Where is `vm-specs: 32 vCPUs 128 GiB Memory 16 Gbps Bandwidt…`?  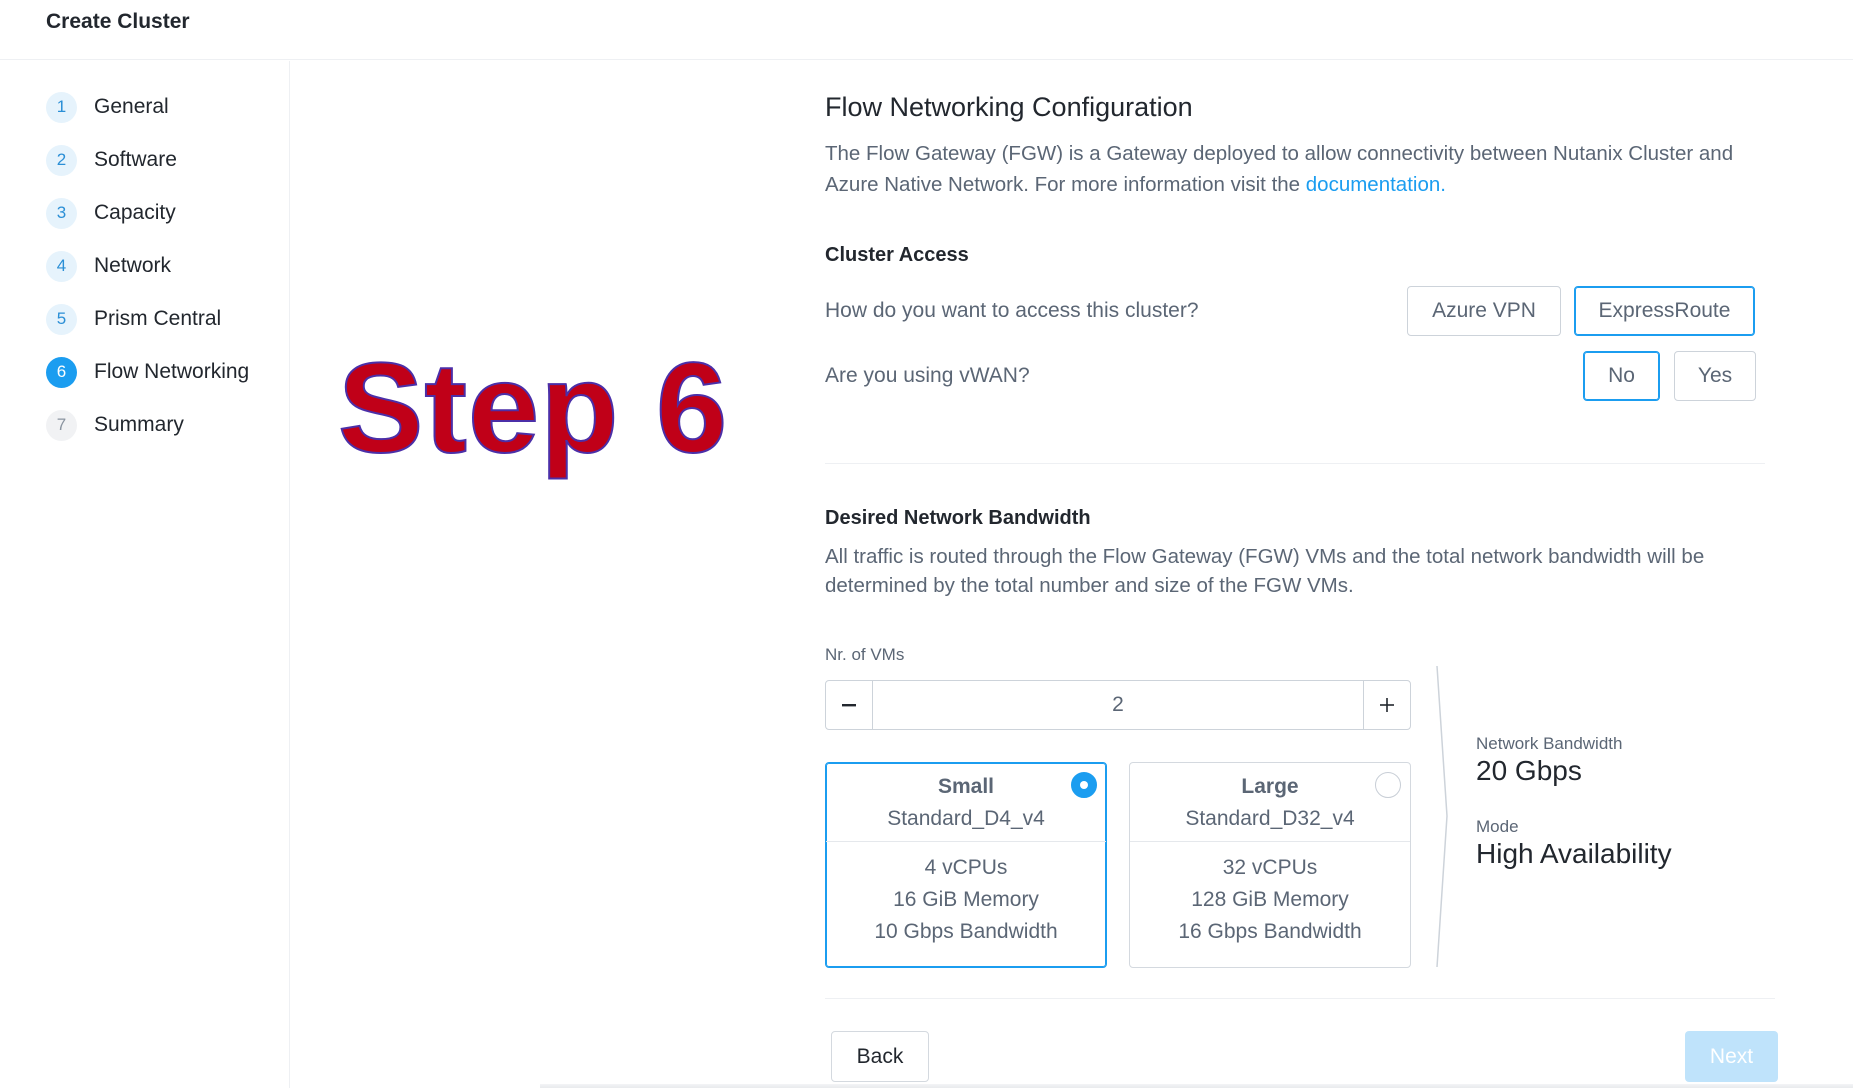 vm-specs: 32 vCPUs 128 GiB Memory 16 Gbps Bandwidt… is located at coordinates (1270, 895).